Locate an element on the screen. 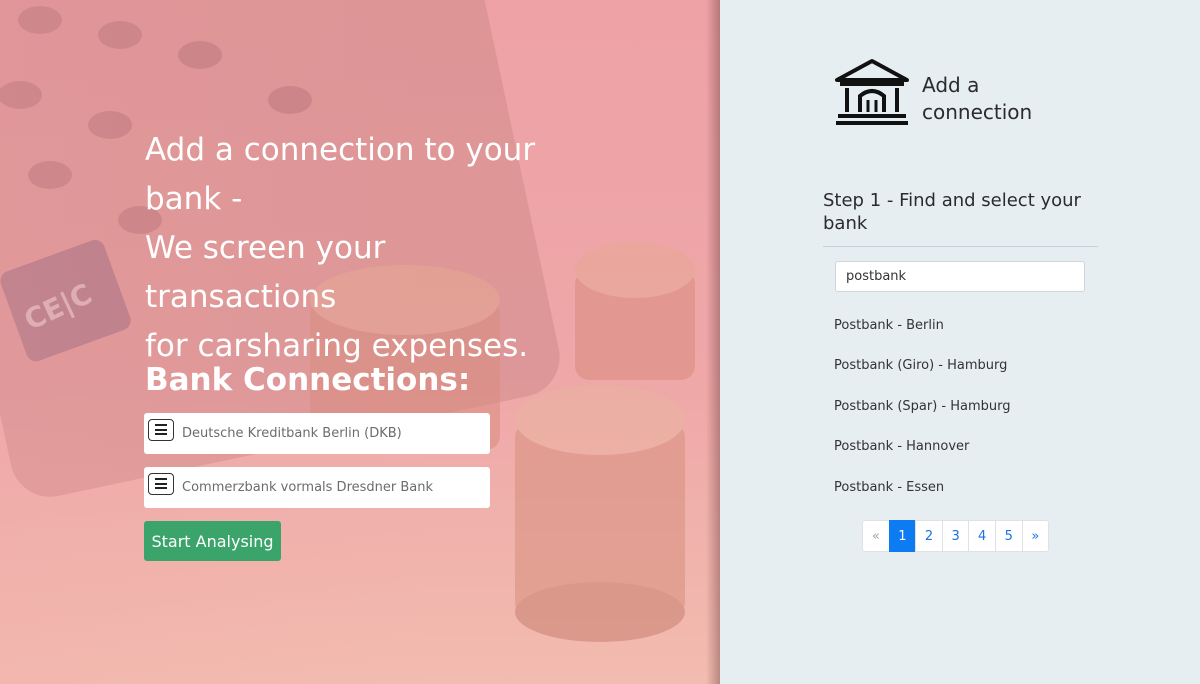 The width and height of the screenshot is (1200, 684). bank-result-item: Postbank - Berlin is located at coordinates (922, 336).